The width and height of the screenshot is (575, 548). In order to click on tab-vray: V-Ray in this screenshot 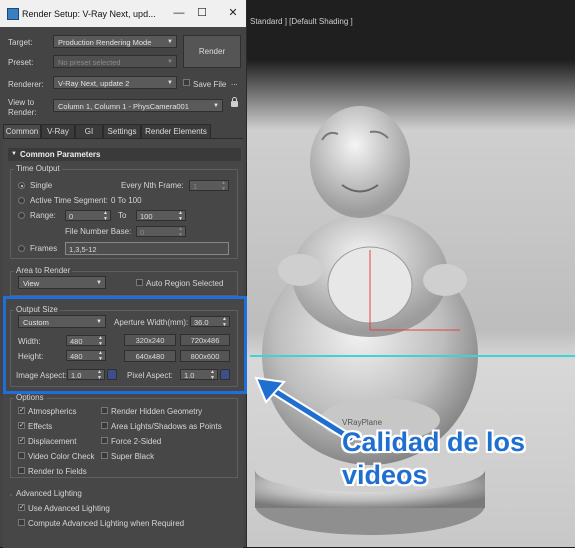, I will do `click(58, 131)`.